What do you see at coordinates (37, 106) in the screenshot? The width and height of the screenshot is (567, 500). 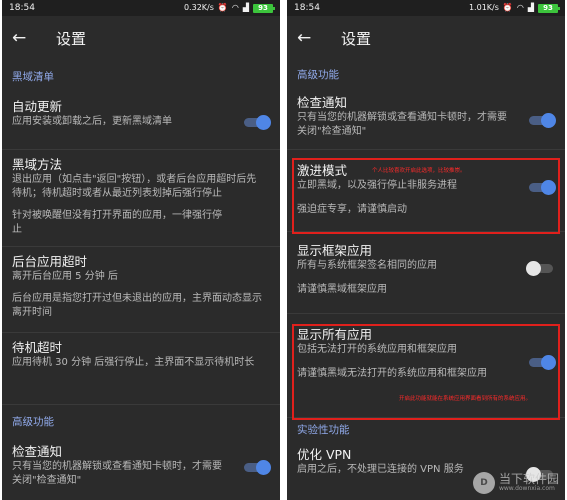 I see `setting-title: 自动更新` at bounding box center [37, 106].